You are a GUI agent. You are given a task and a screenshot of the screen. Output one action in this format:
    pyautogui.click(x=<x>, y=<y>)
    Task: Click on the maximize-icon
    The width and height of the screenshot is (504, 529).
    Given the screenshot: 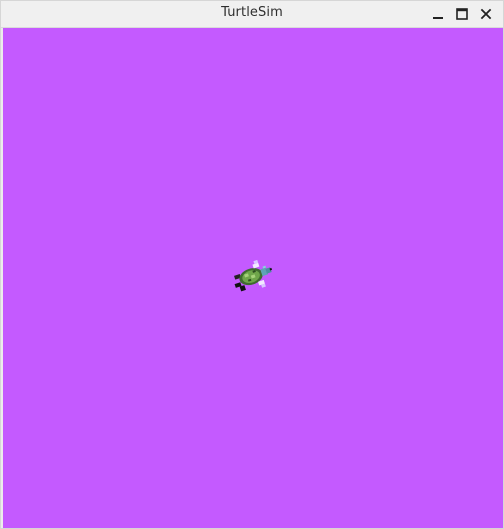 What is the action you would take?
    pyautogui.click(x=462, y=14)
    